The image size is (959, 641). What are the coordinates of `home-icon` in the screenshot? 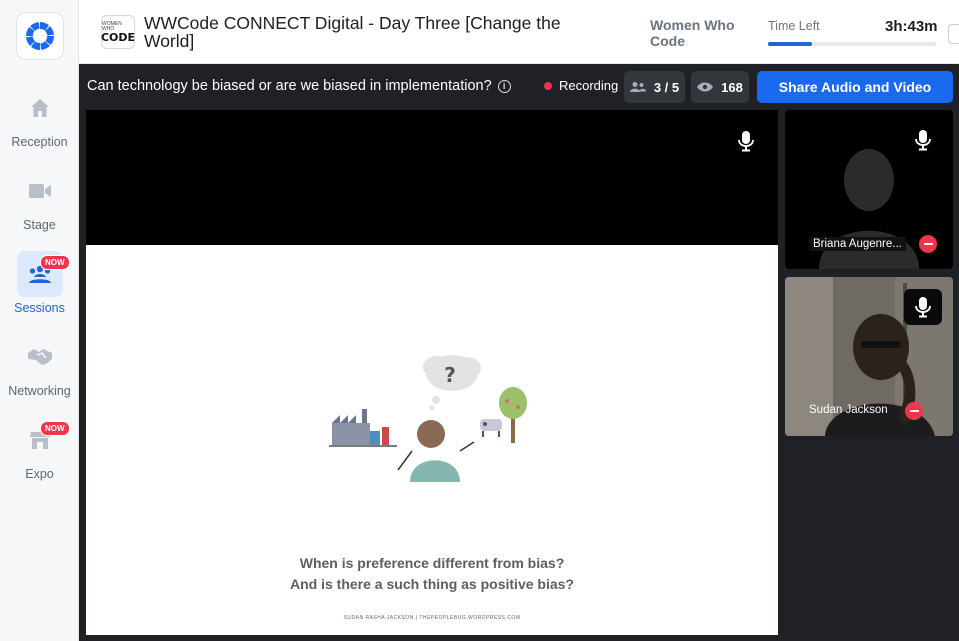 It's located at (40, 108).